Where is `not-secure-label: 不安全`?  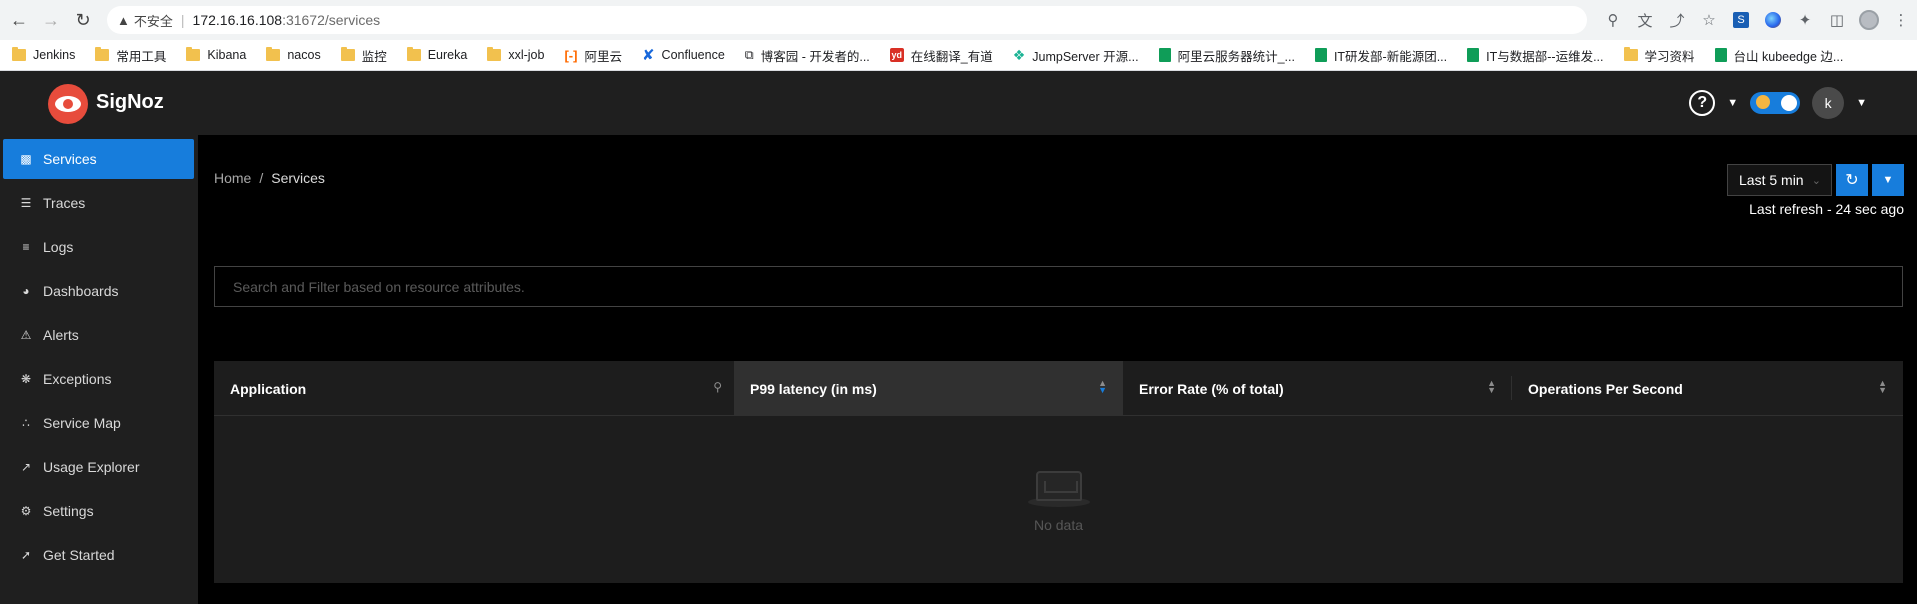
not-secure-label: 不安全 is located at coordinates (153, 21).